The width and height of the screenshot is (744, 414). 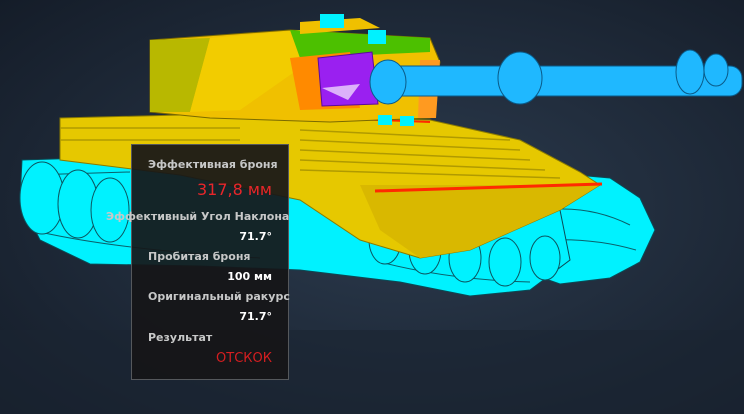 I want to click on effective-angle-label: Эффективный Угол Наклона, so click(x=198, y=216).